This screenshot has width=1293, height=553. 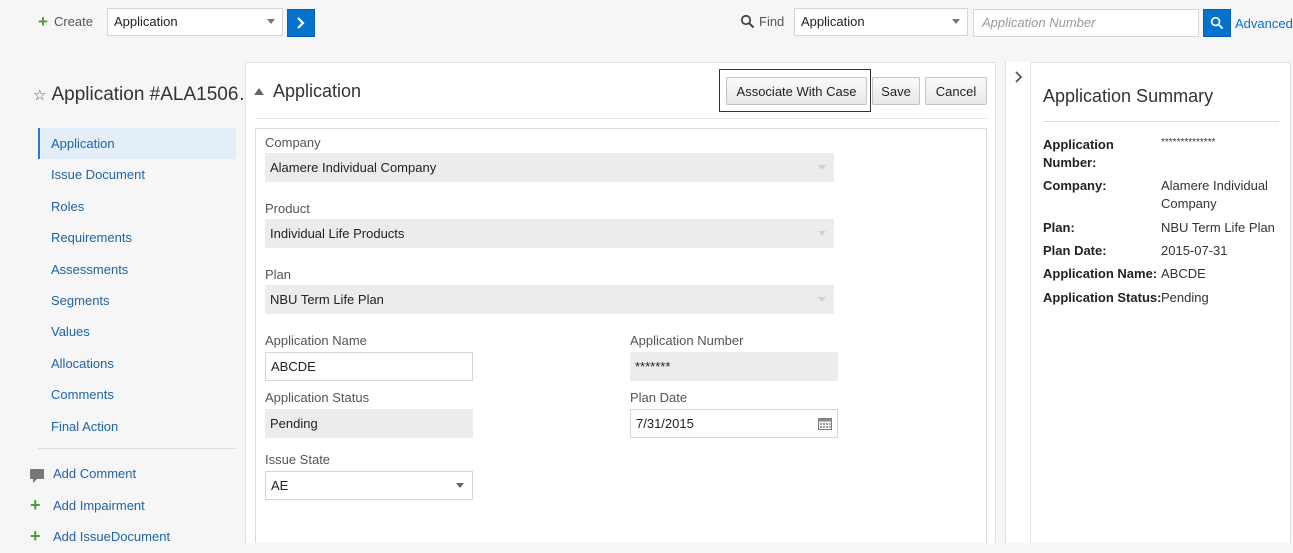 I want to click on application-status-label: Application Status, so click(x=317, y=397).